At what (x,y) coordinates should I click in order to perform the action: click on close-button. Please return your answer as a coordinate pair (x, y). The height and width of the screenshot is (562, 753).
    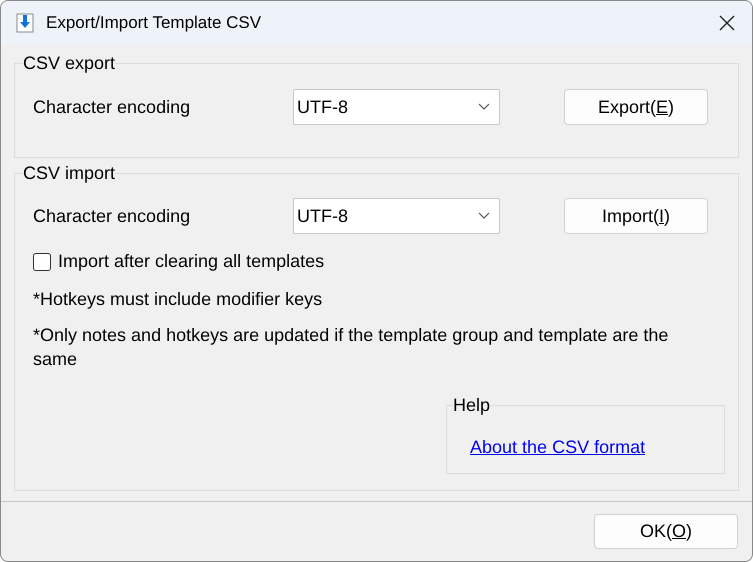
    Looking at the image, I should click on (727, 23).